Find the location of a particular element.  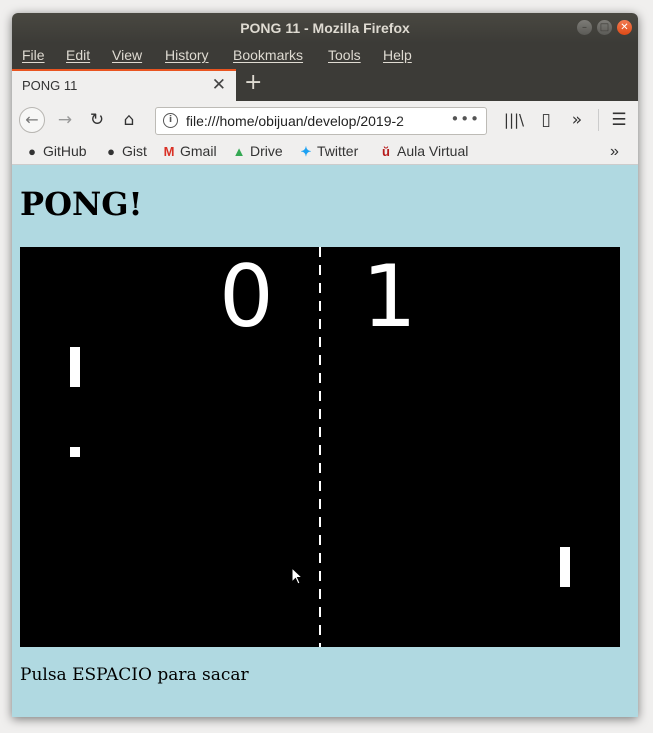

ball is located at coordinates (75, 452).